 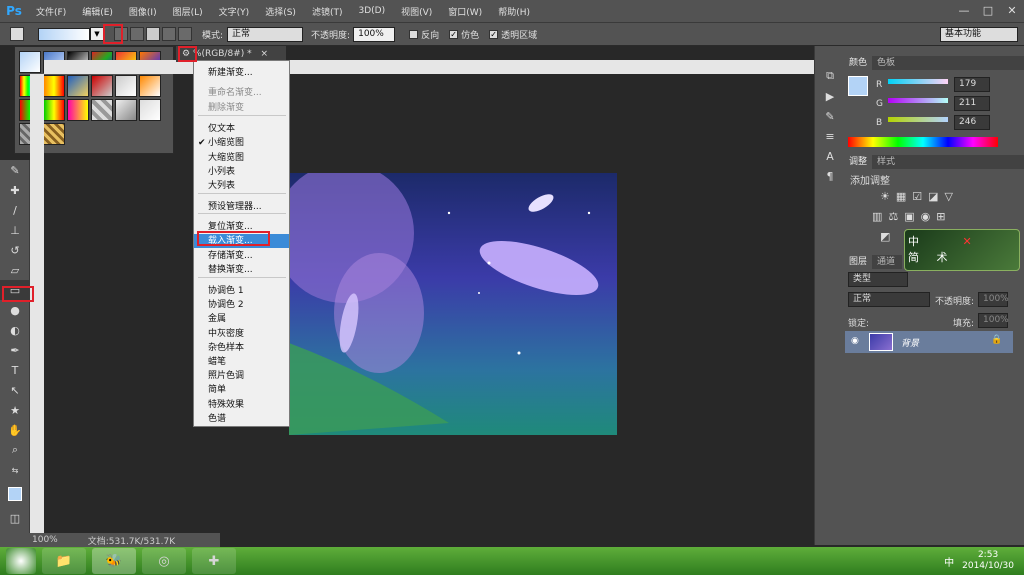 What do you see at coordinates (15, 430) in the screenshot?
I see `hand-tool-icon: ✋` at bounding box center [15, 430].